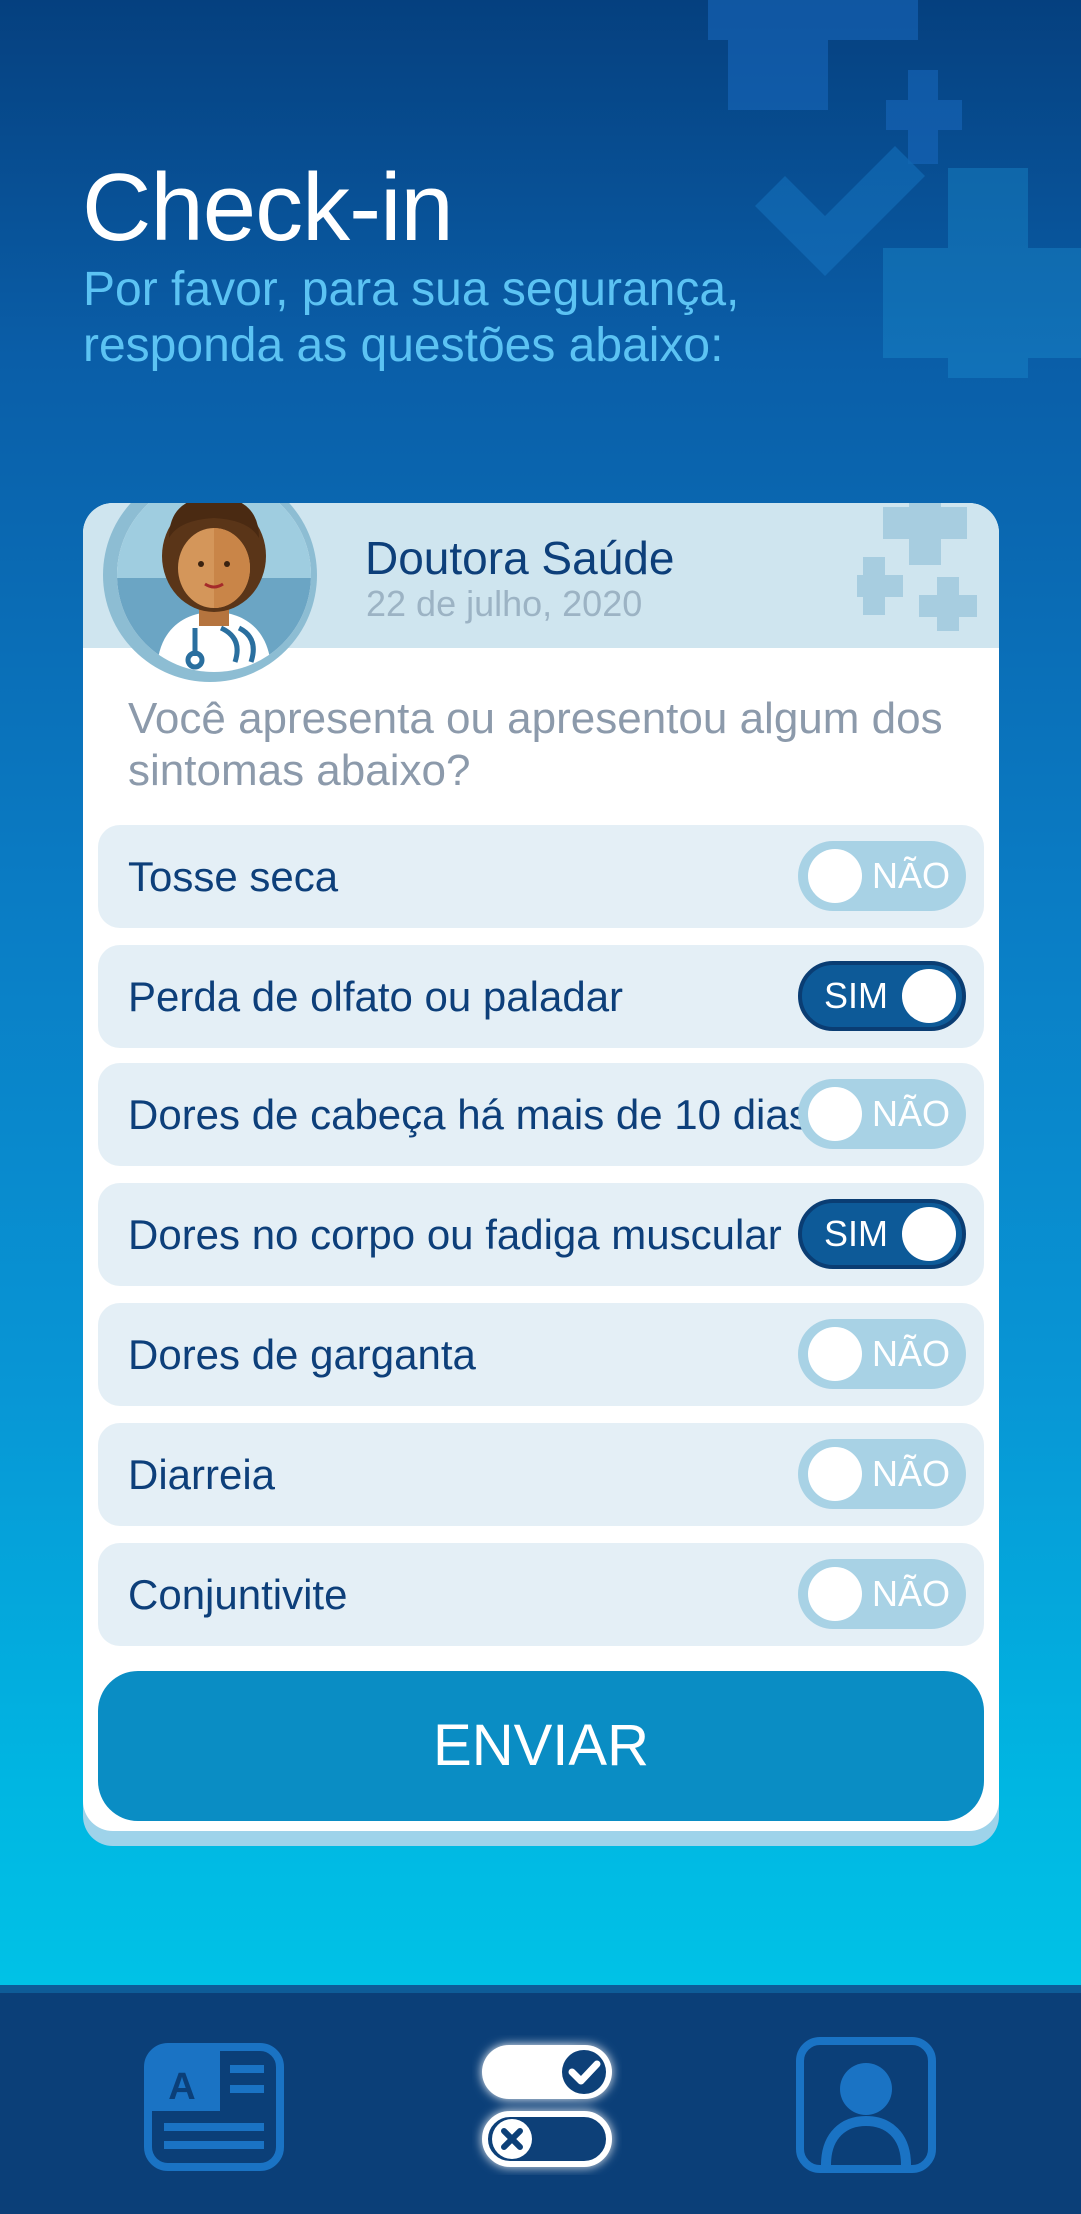 The width and height of the screenshot is (1081, 2214). Describe the element at coordinates (541, 1474) in the screenshot. I see `symptom-row: Diarreia NÃO` at that location.